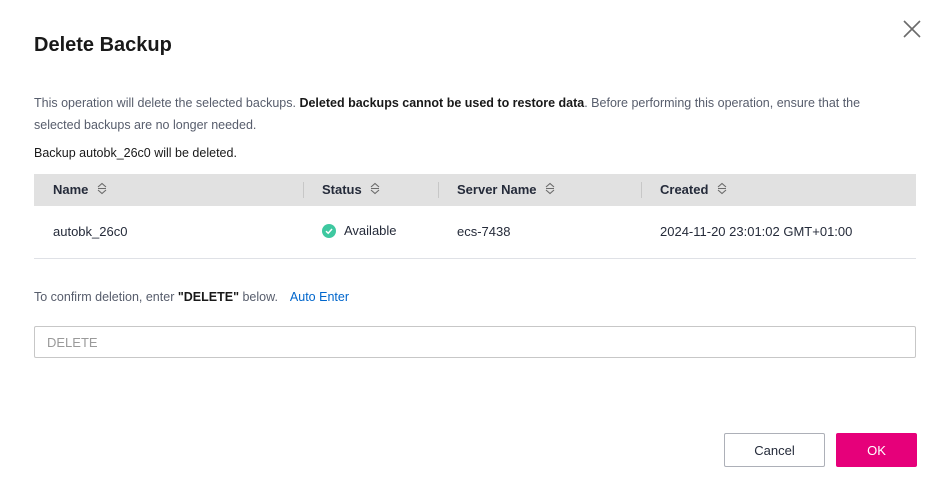  Describe the element at coordinates (329, 230) in the screenshot. I see `check-circle-icon` at that location.